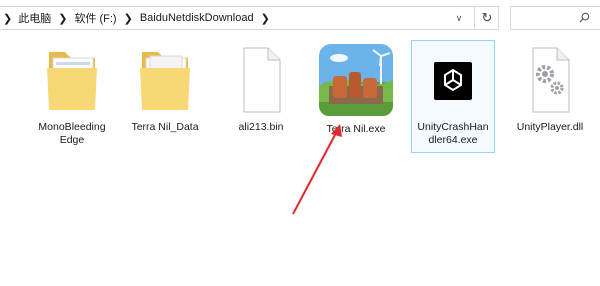 The width and height of the screenshot is (600, 286). Describe the element at coordinates (317, 169) in the screenshot. I see `annotation-arrow` at that location.